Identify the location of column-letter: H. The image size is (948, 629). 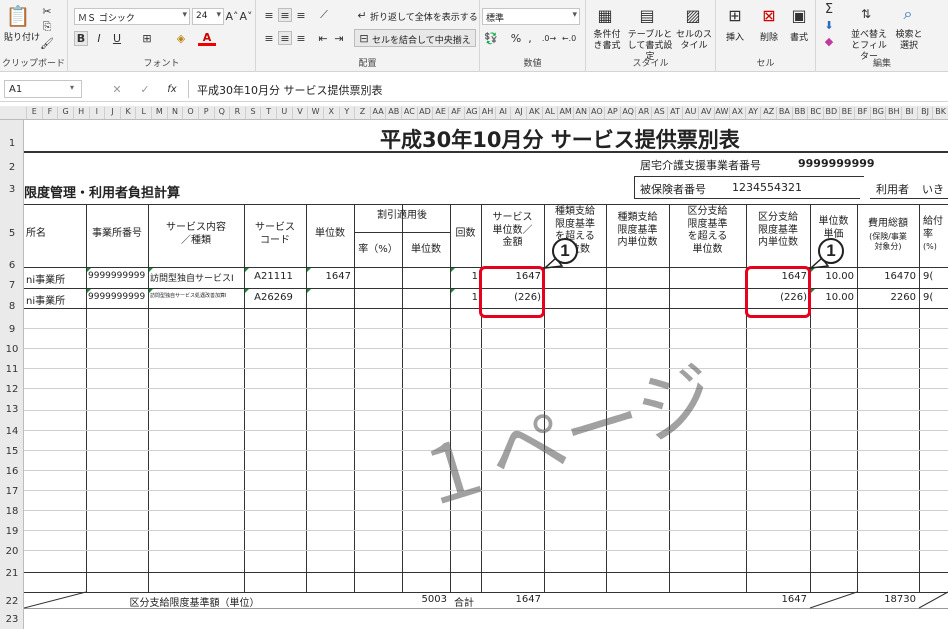
(80, 113).